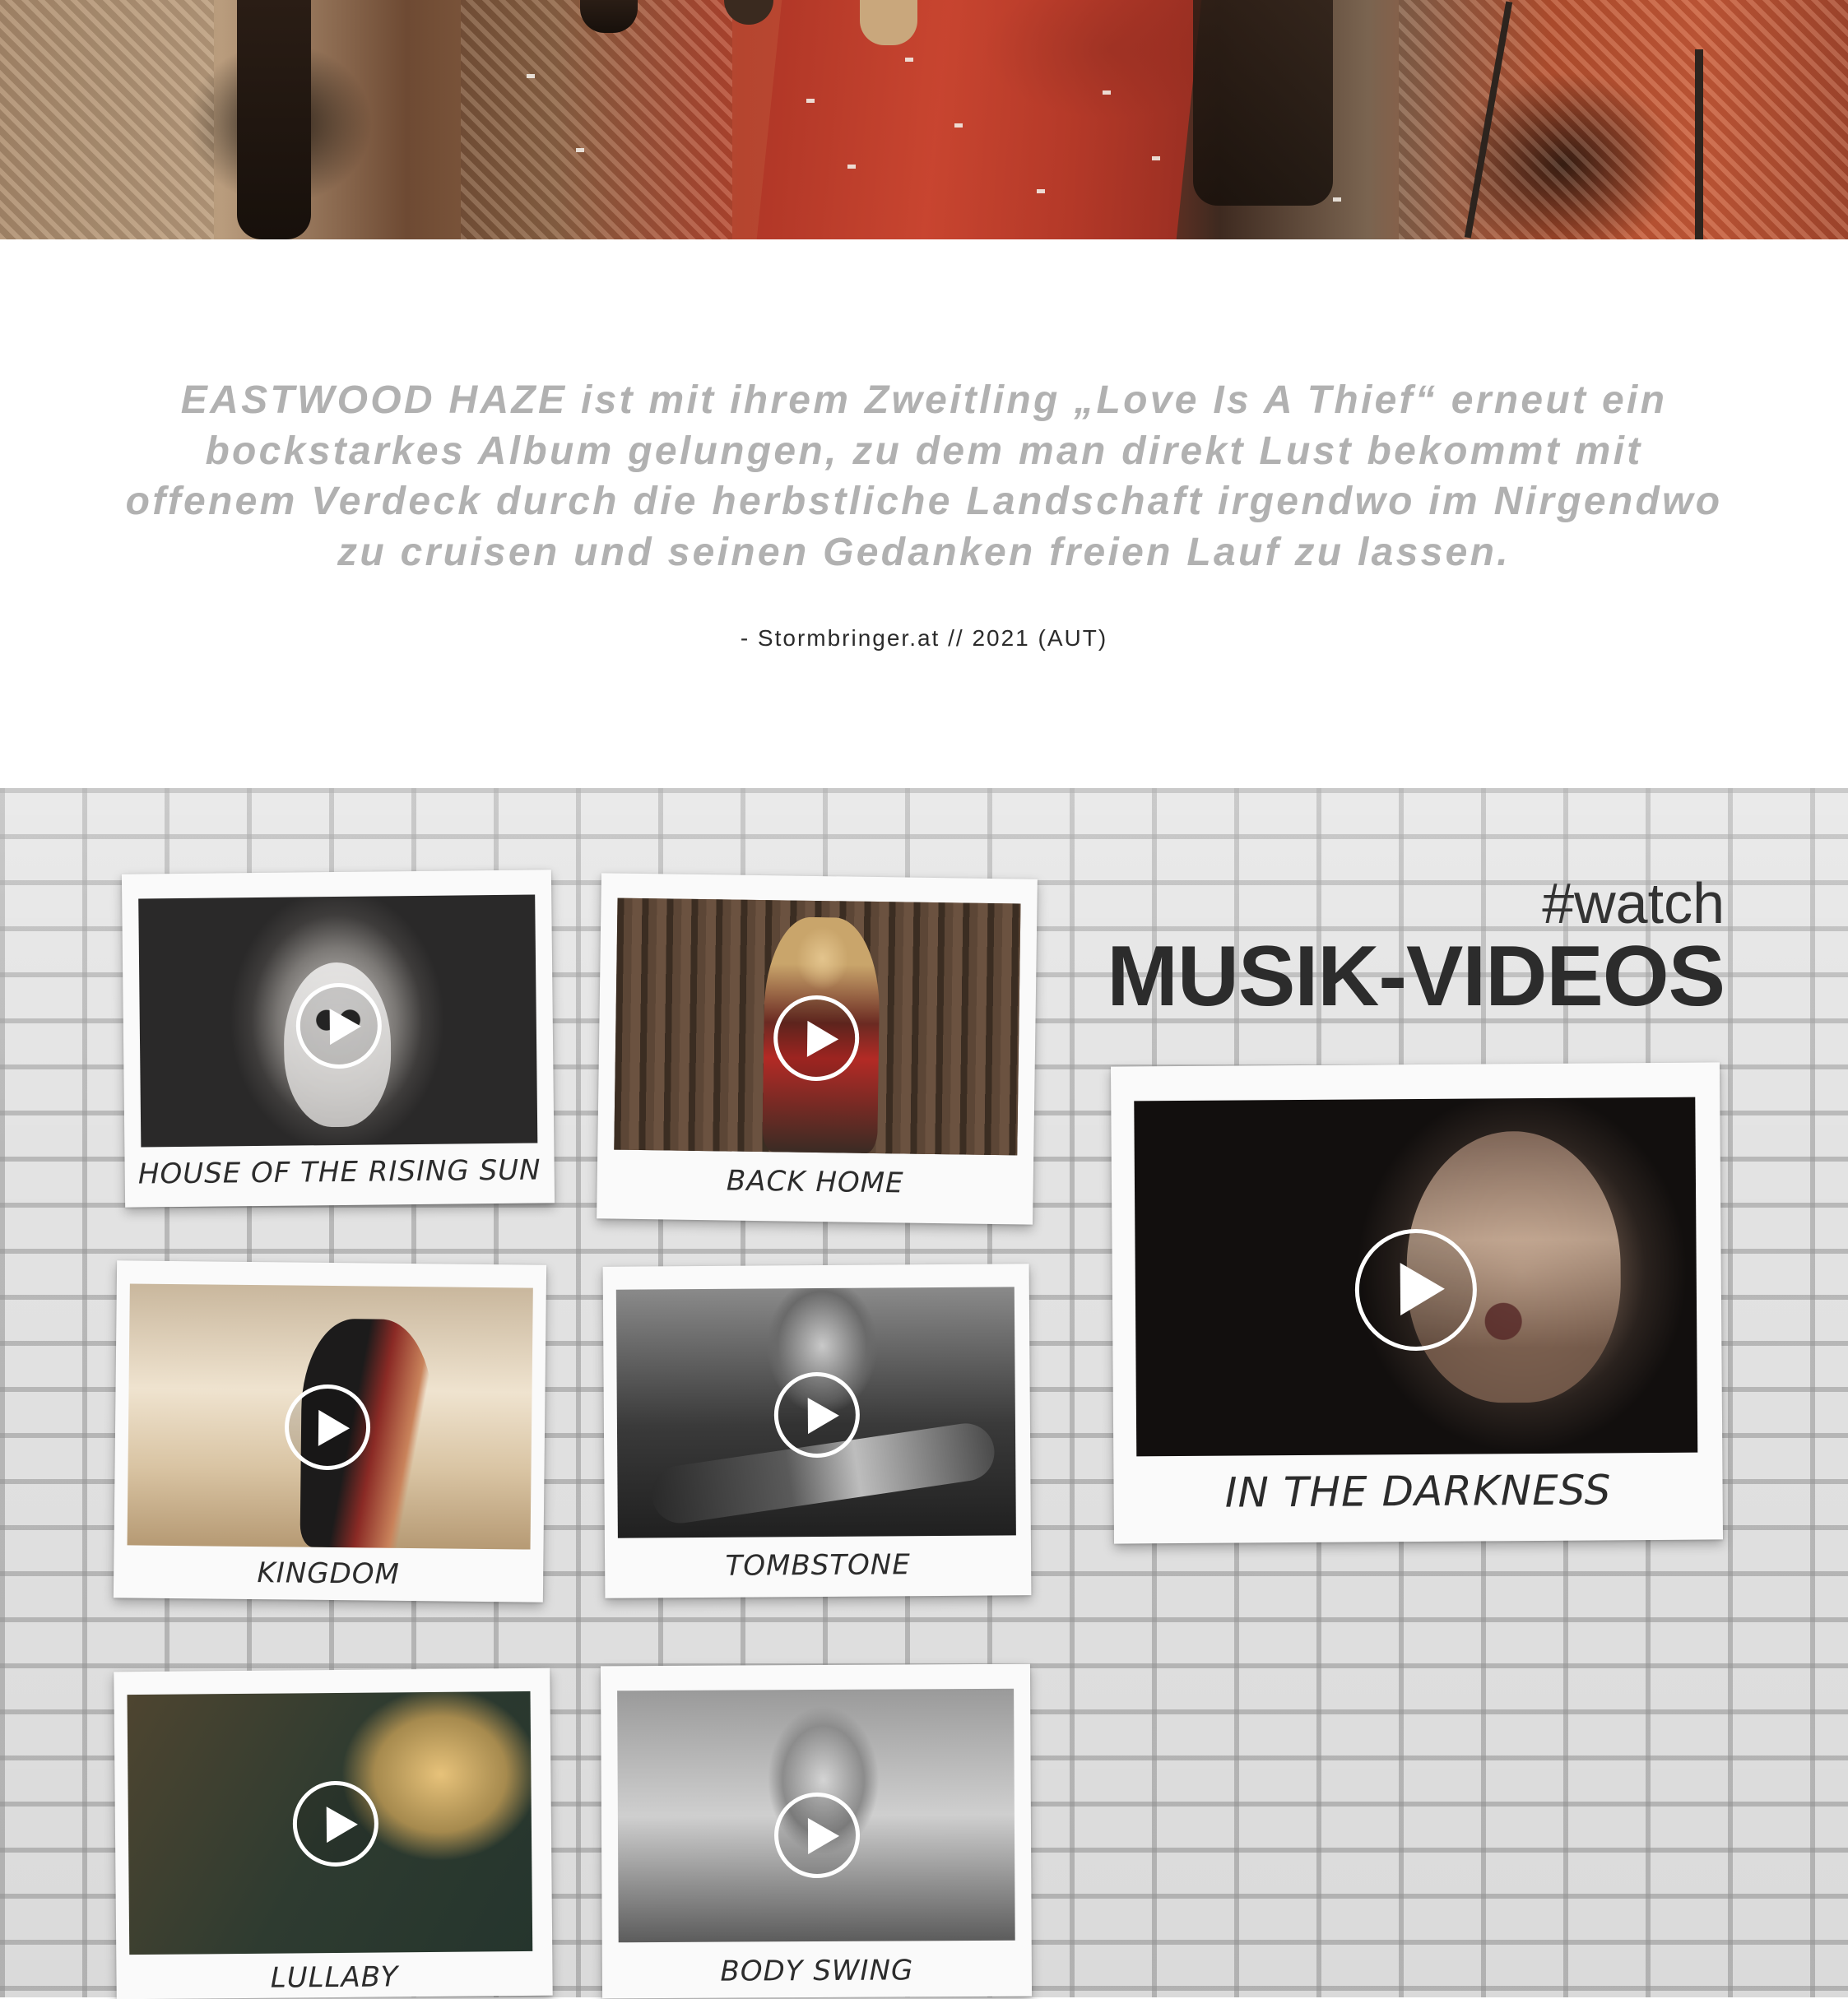 Image resolution: width=1848 pixels, height=1999 pixels. What do you see at coordinates (1416, 976) in the screenshot?
I see `section-title: MUSIK-VIDEOS` at bounding box center [1416, 976].